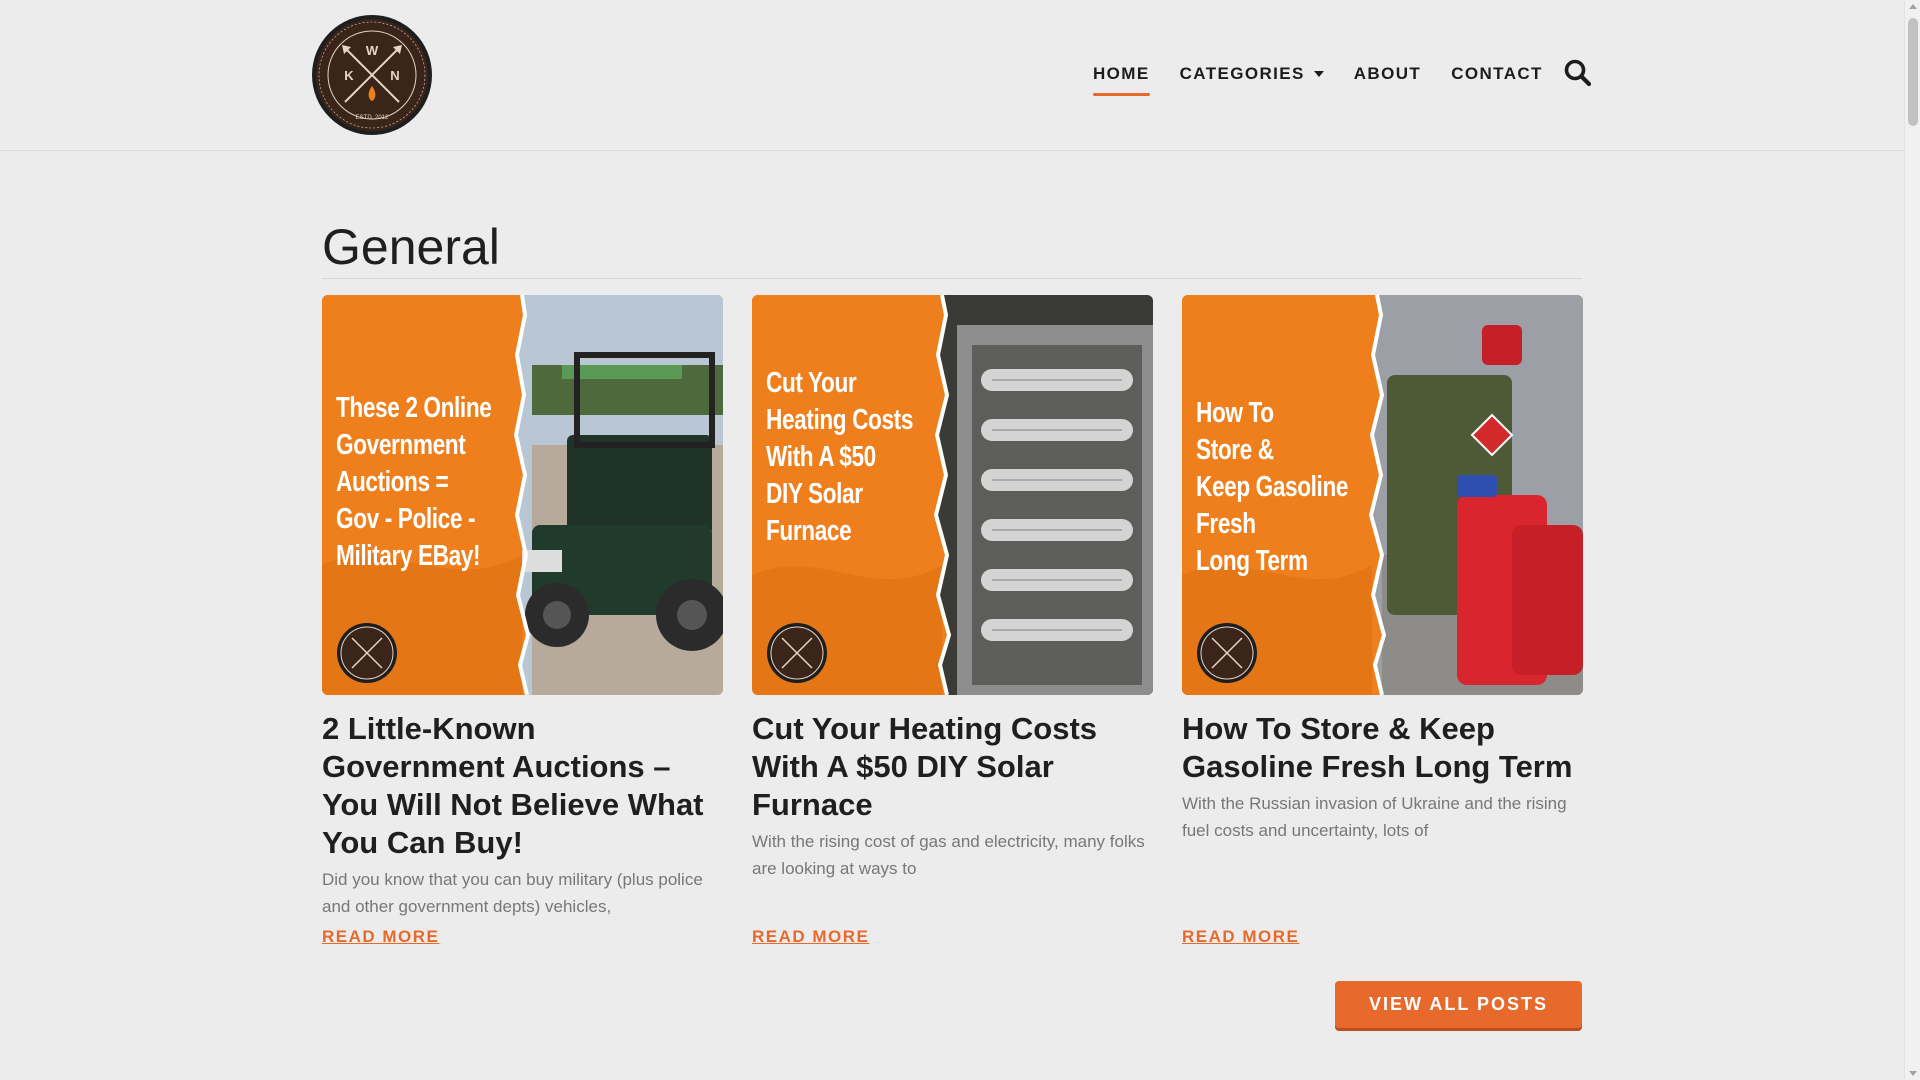 This screenshot has width=1920, height=1080. Describe the element at coordinates (1913, 1073) in the screenshot. I see `scroll-down-arrow-icon` at that location.